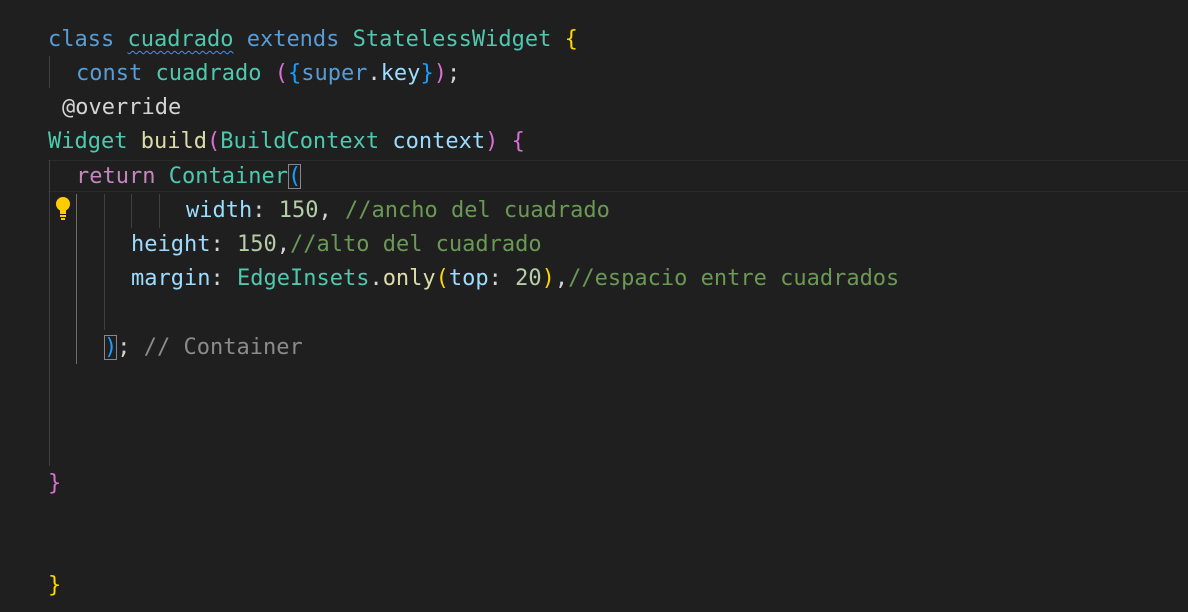  What do you see at coordinates (111, 347) in the screenshot?
I see `paren-close-matched: )` at bounding box center [111, 347].